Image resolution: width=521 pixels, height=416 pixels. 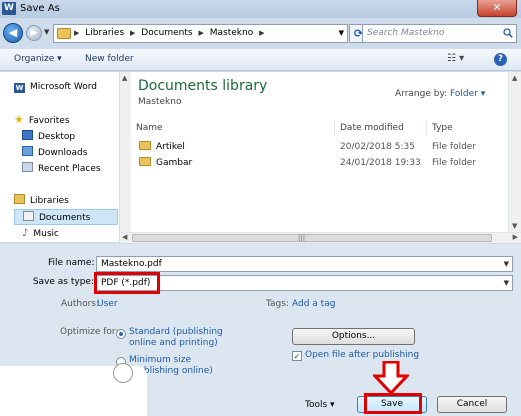 What do you see at coordinates (500, 59) in the screenshot?
I see `help-icon: ?` at bounding box center [500, 59].